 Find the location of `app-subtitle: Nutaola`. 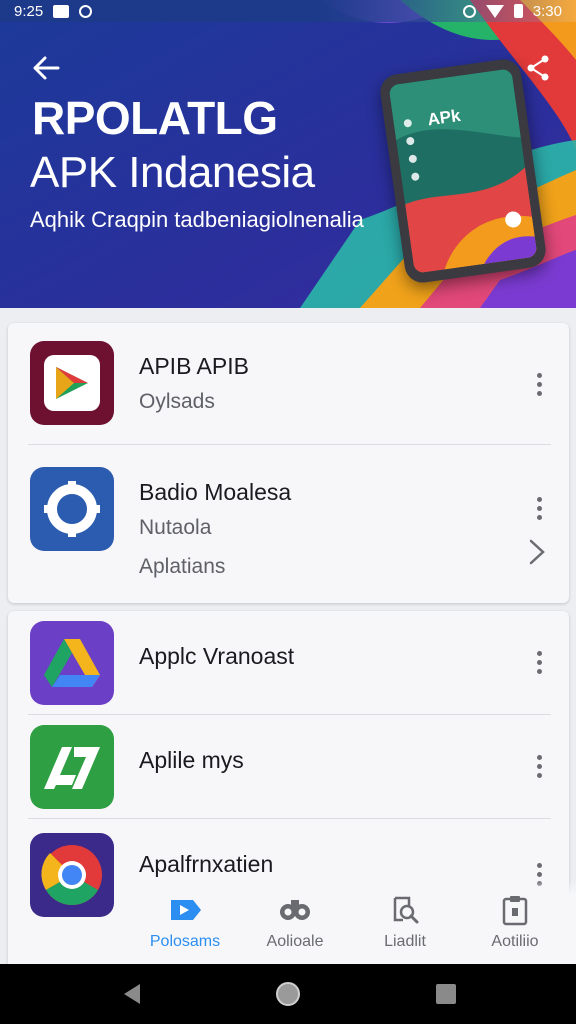

app-subtitle: Nutaola is located at coordinates (175, 527).